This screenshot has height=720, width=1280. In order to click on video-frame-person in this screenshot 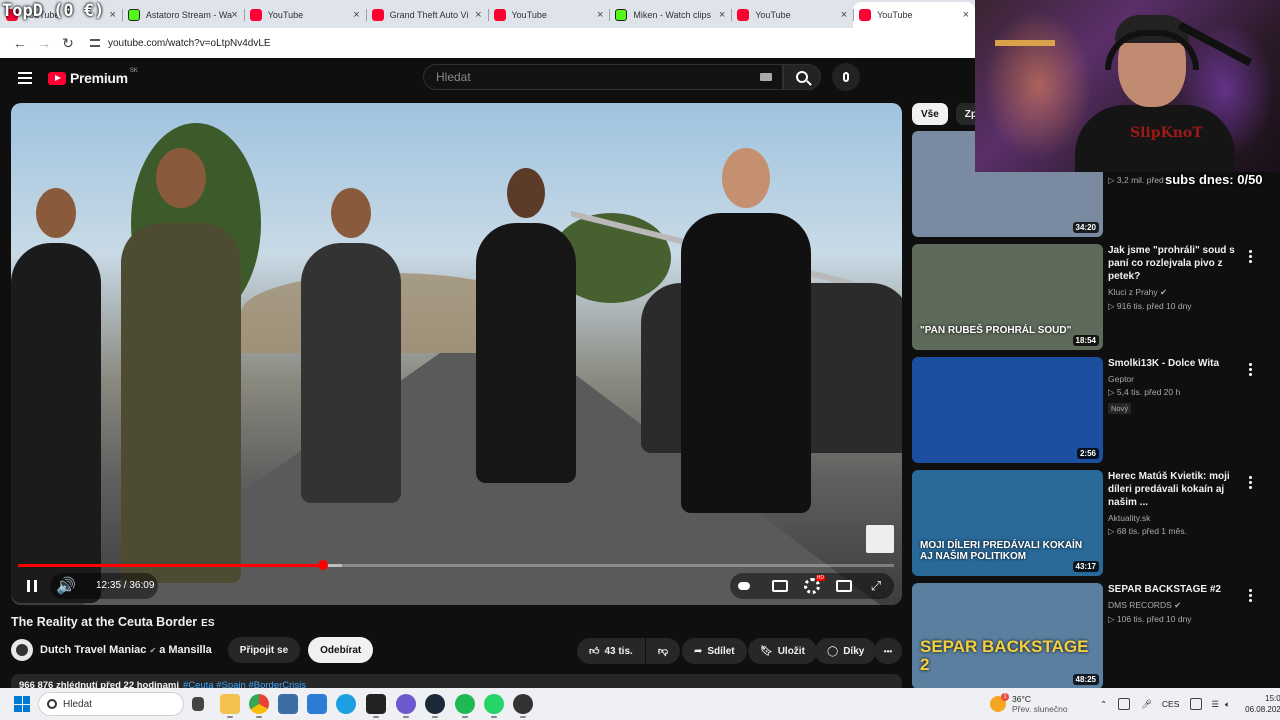, I will do `click(56, 395)`.